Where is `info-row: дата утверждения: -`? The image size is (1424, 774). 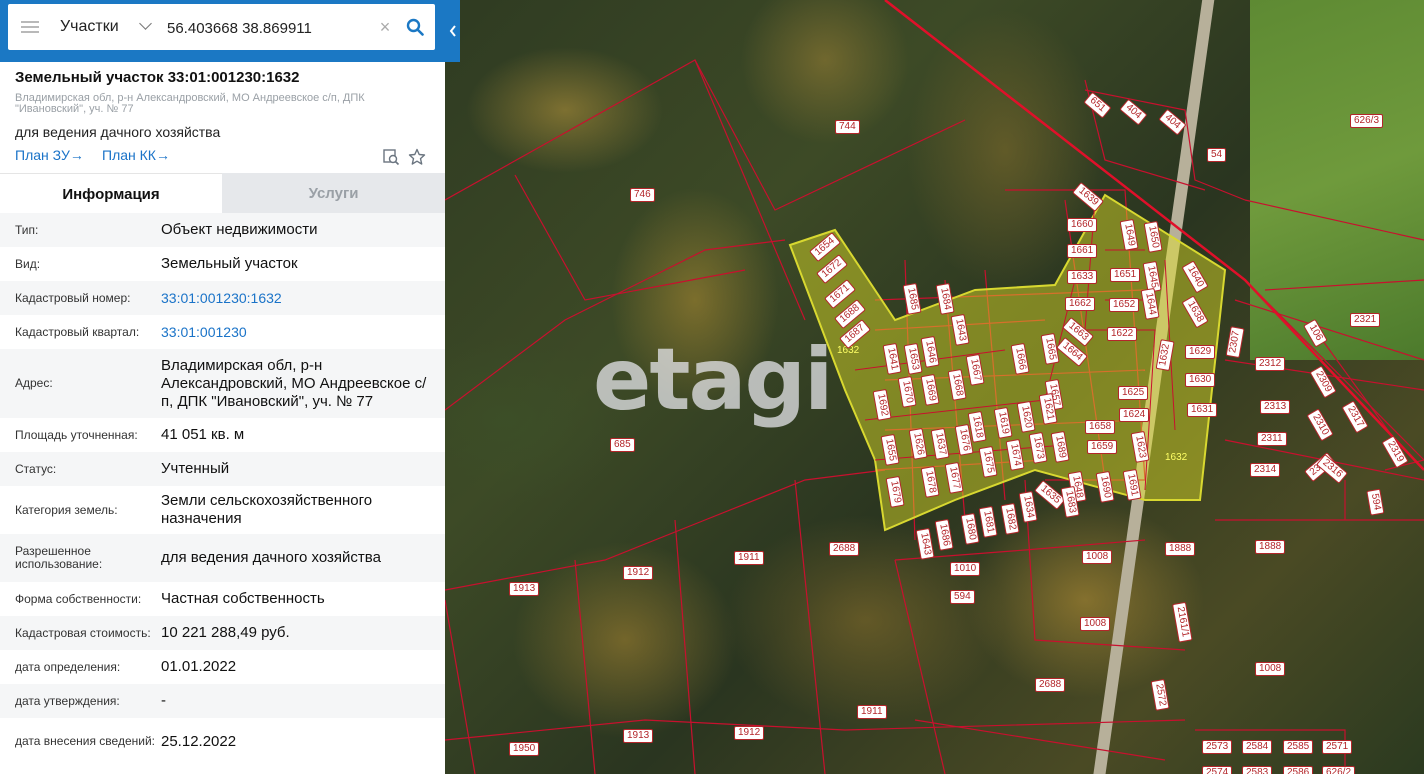 info-row: дата утверждения: - is located at coordinates (222, 701).